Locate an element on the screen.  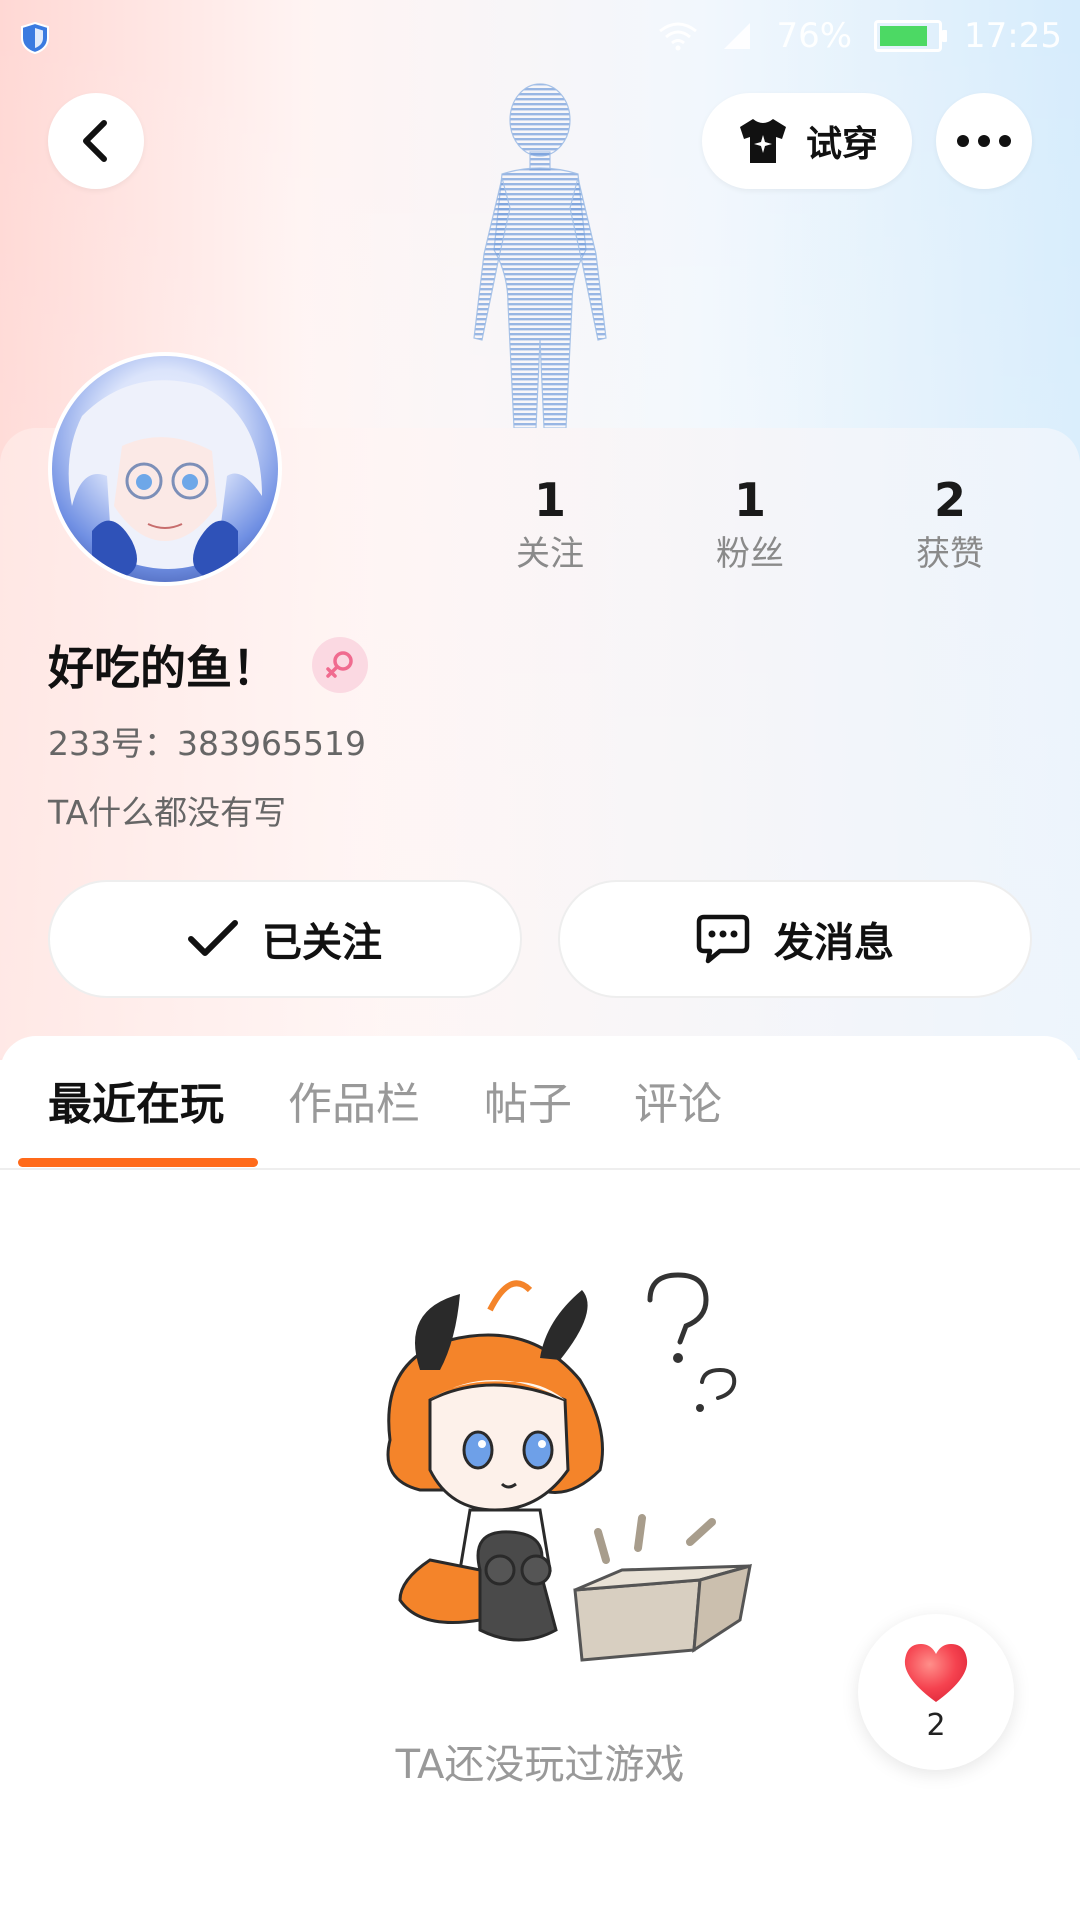
status-indicators: 76% 17:25 is located at coordinates (860, 36).